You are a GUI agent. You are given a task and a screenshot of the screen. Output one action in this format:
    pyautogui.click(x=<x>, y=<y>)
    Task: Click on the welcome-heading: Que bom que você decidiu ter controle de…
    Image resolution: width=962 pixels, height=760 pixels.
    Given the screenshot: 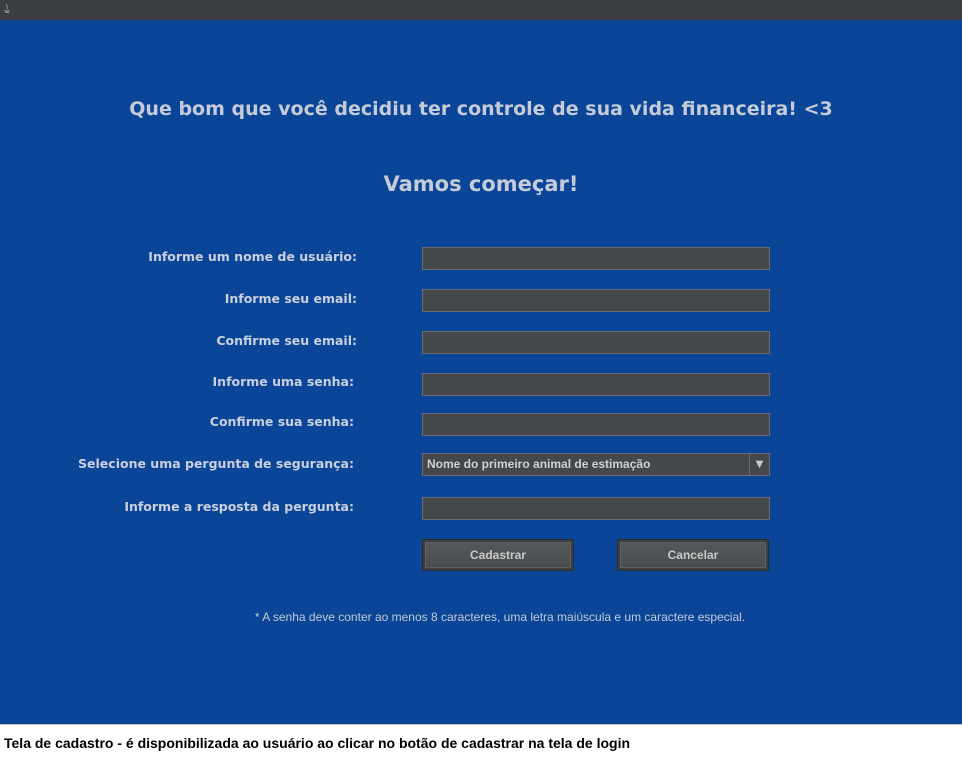 What is the action you would take?
    pyautogui.click(x=481, y=109)
    